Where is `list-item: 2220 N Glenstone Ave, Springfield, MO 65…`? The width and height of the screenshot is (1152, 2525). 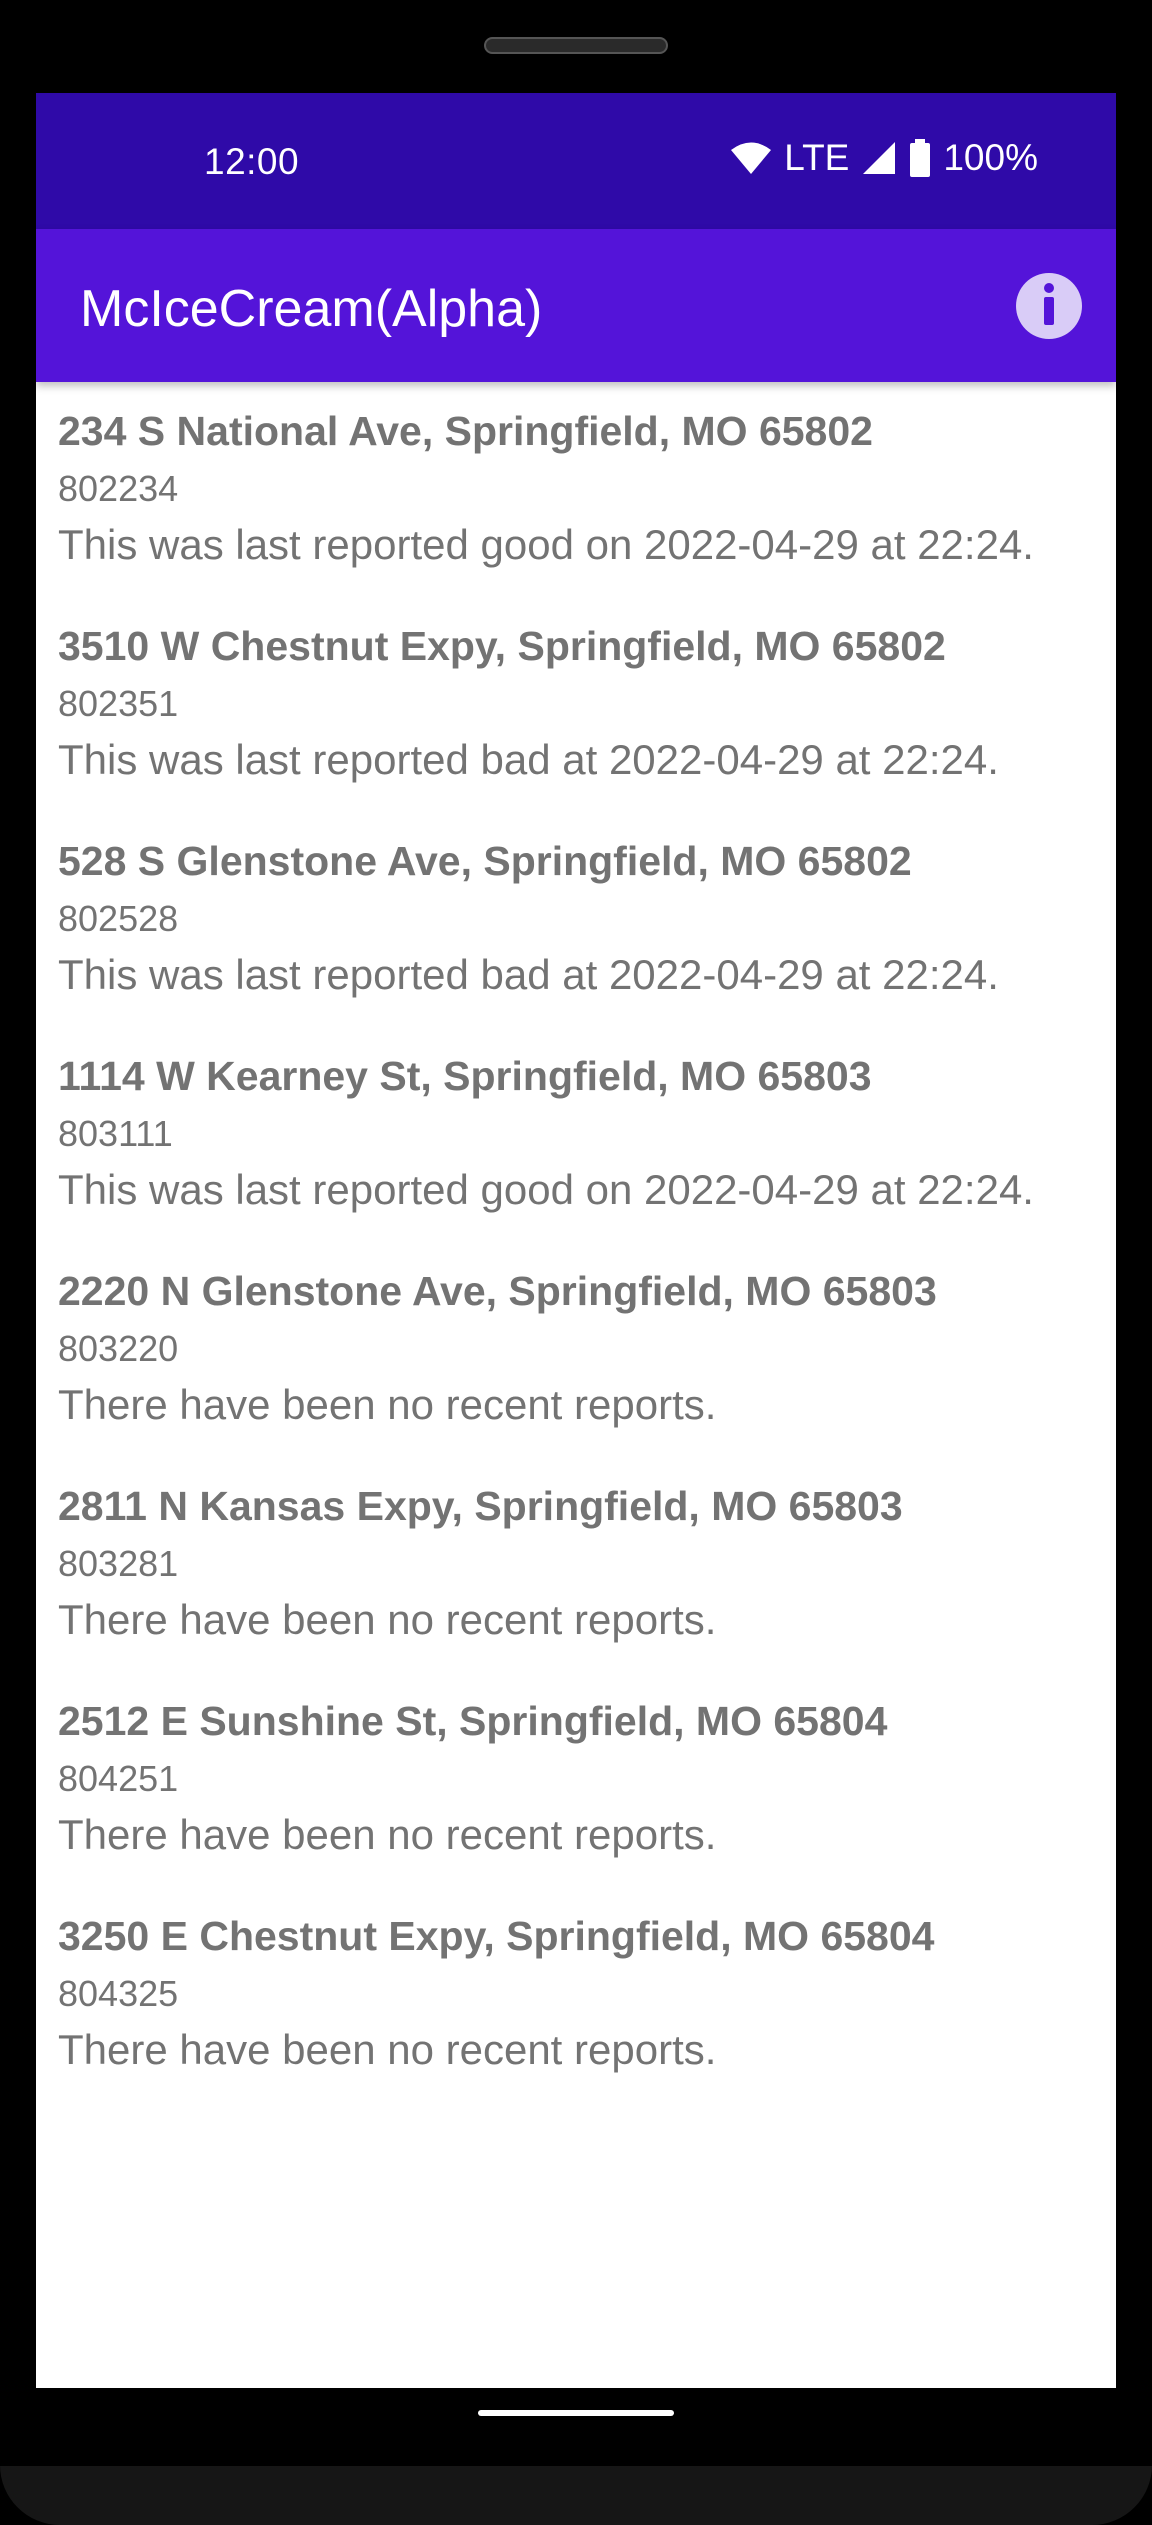
list-item: 2220 N Glenstone Ave, Springfield, MO 65… is located at coordinates (576, 1349).